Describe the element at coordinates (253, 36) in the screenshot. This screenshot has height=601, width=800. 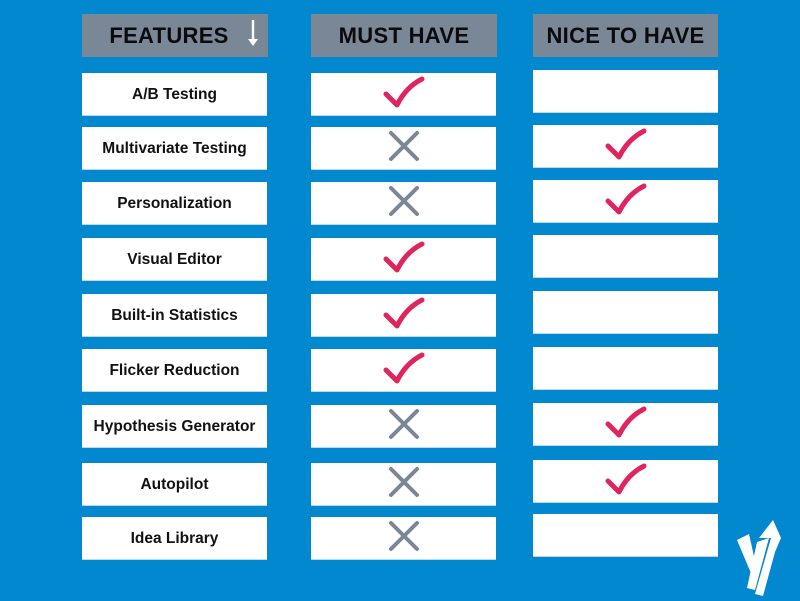
I see `arrow-down-icon` at that location.